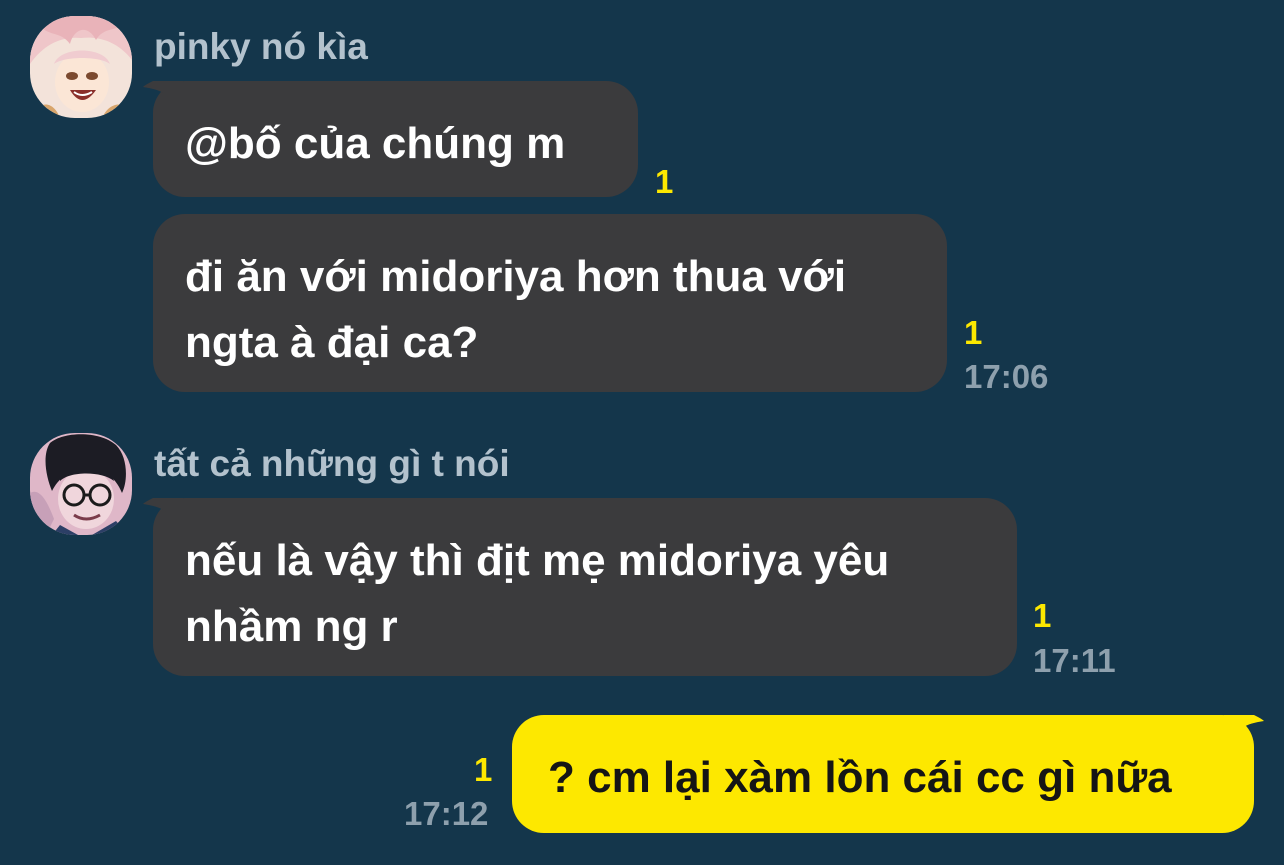  I want to click on message-text: ? cm lại xàm lồn cái cc gì nữa, so click(860, 777).